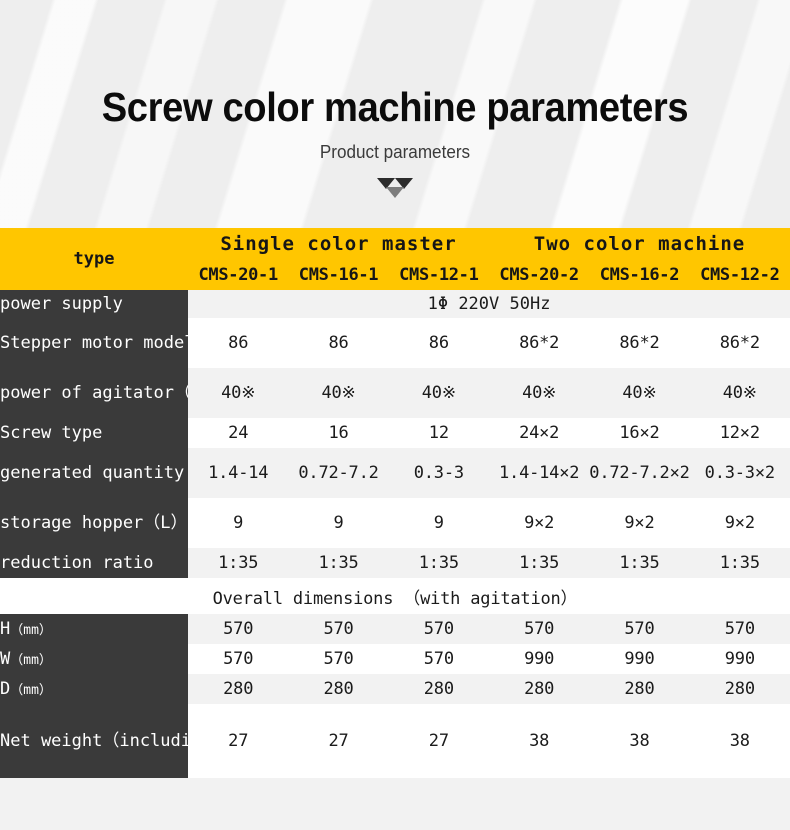  Describe the element at coordinates (338, 433) in the screenshot. I see `cell-value: 16` at that location.